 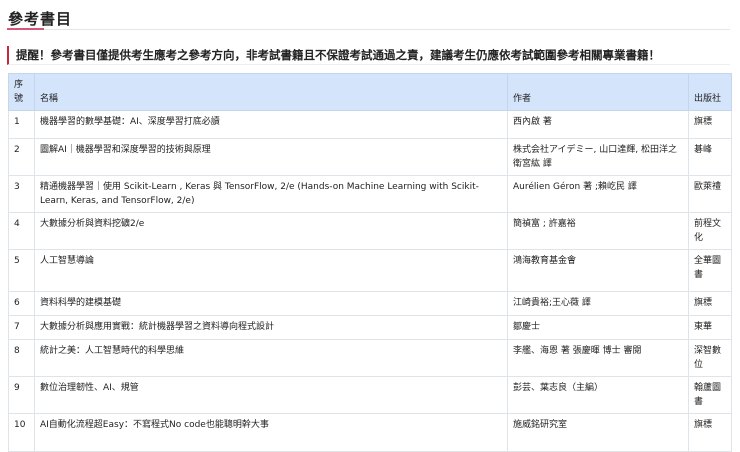 I want to click on cell-no: 7, so click(x=21, y=327).